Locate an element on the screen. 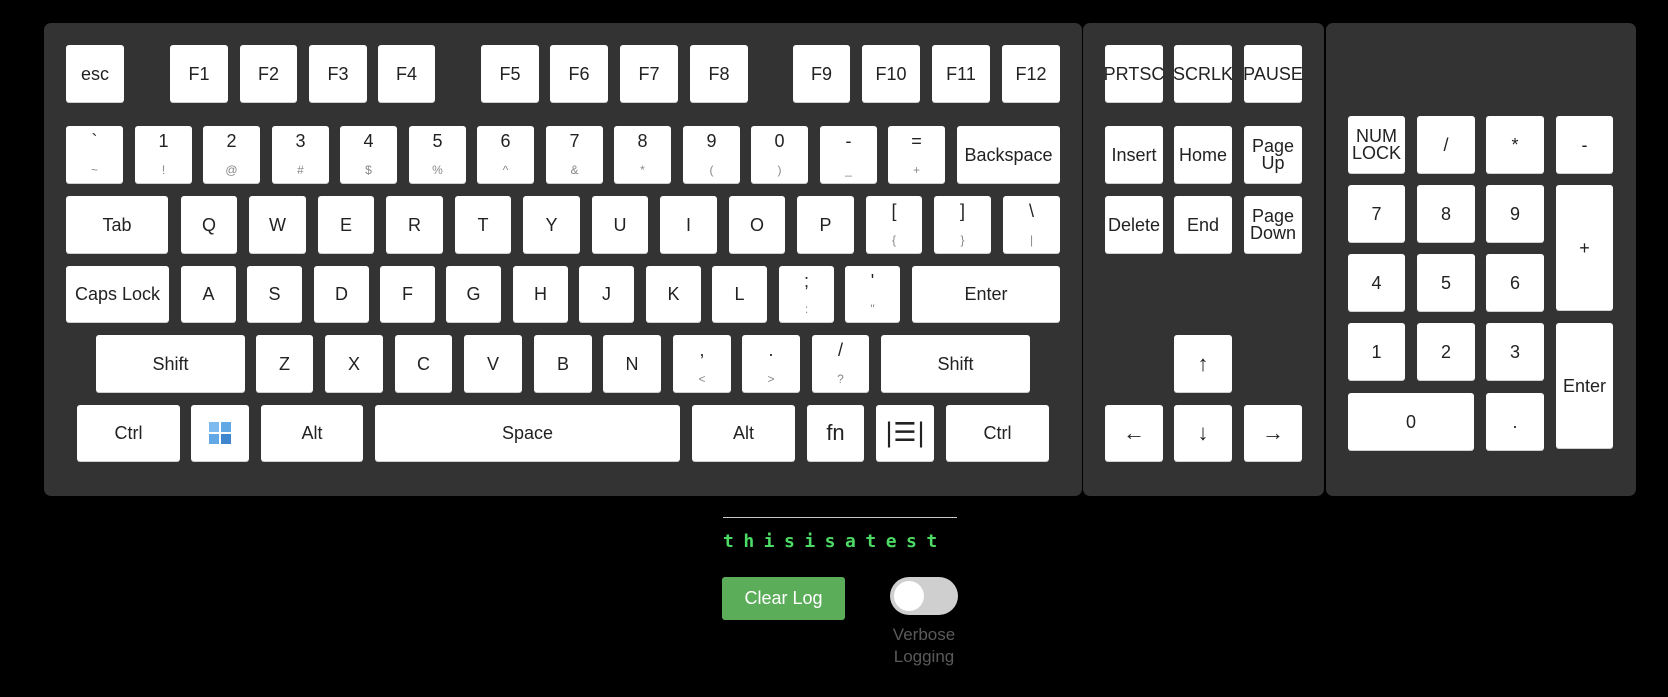  key-a: A is located at coordinates (208, 294).